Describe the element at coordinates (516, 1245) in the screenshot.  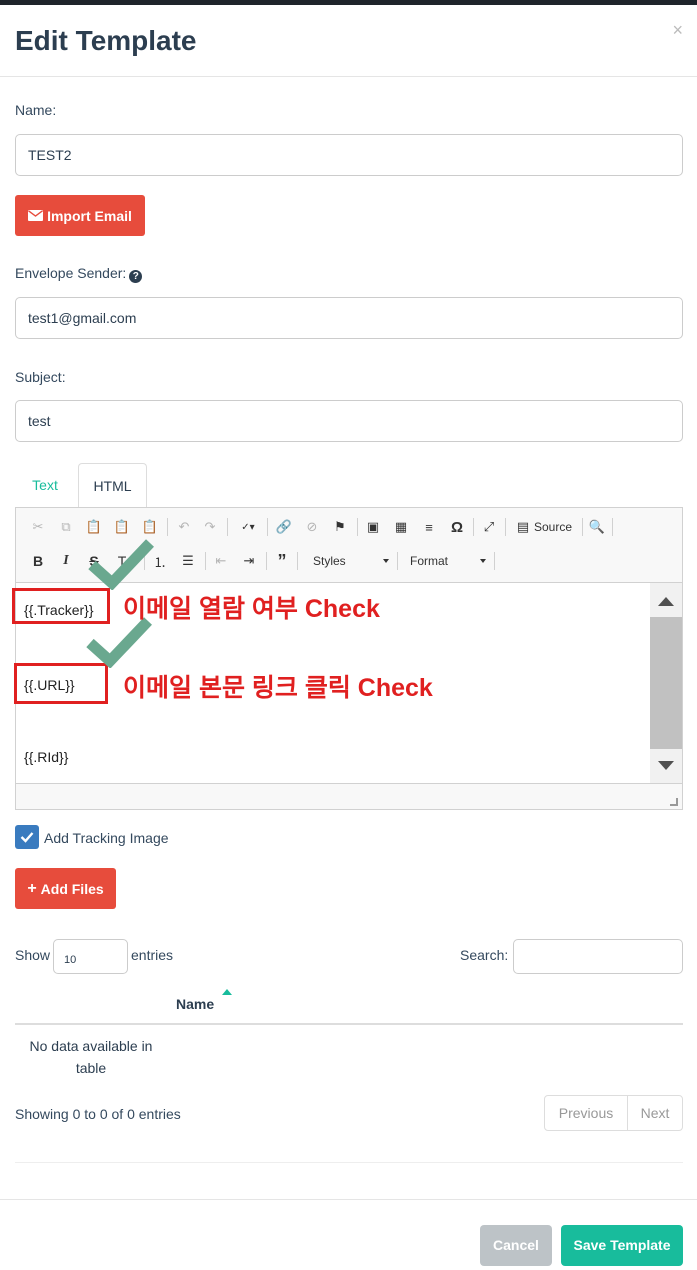
I see `cancel-button: Cancel` at that location.